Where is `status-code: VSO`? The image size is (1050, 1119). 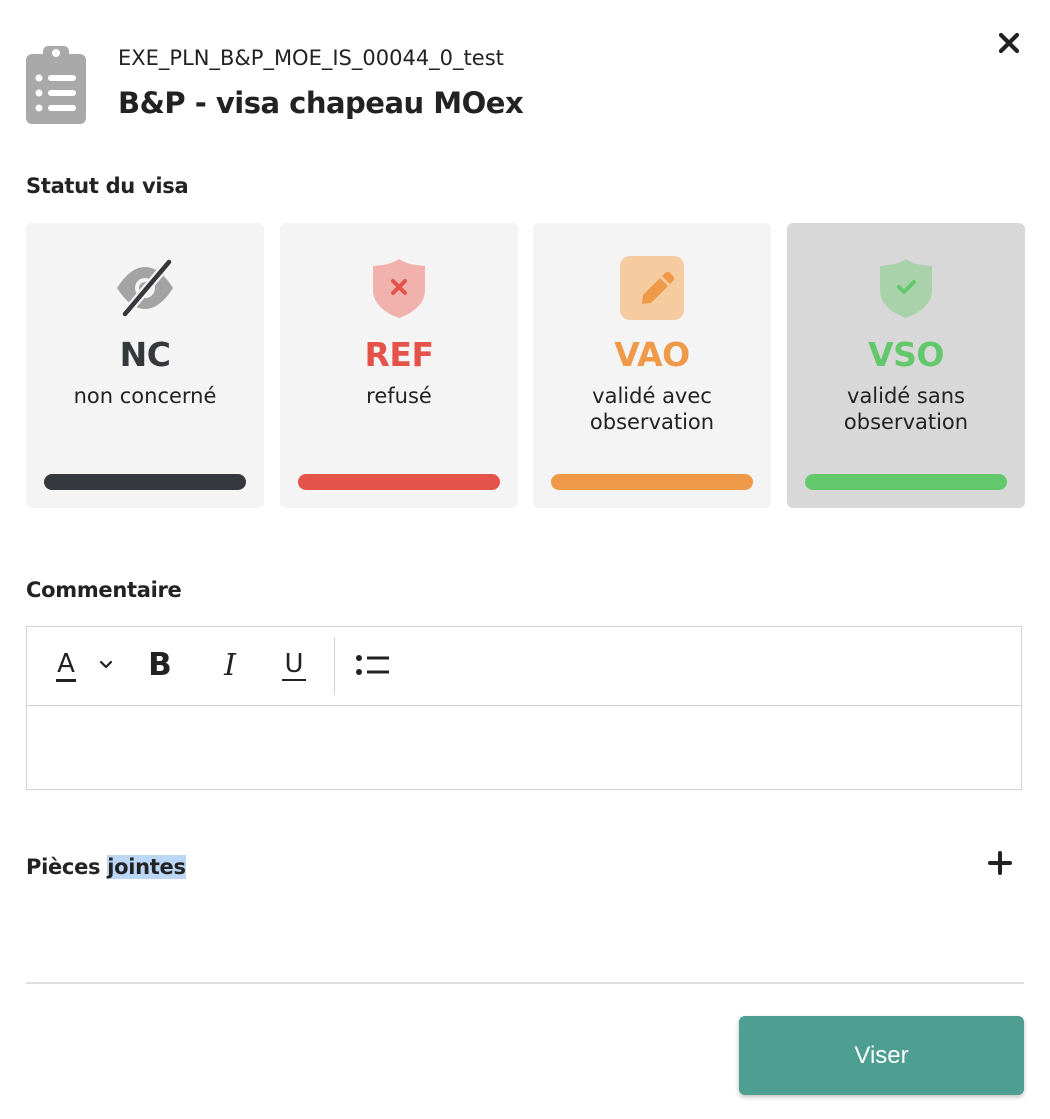
status-code: VSO is located at coordinates (906, 354).